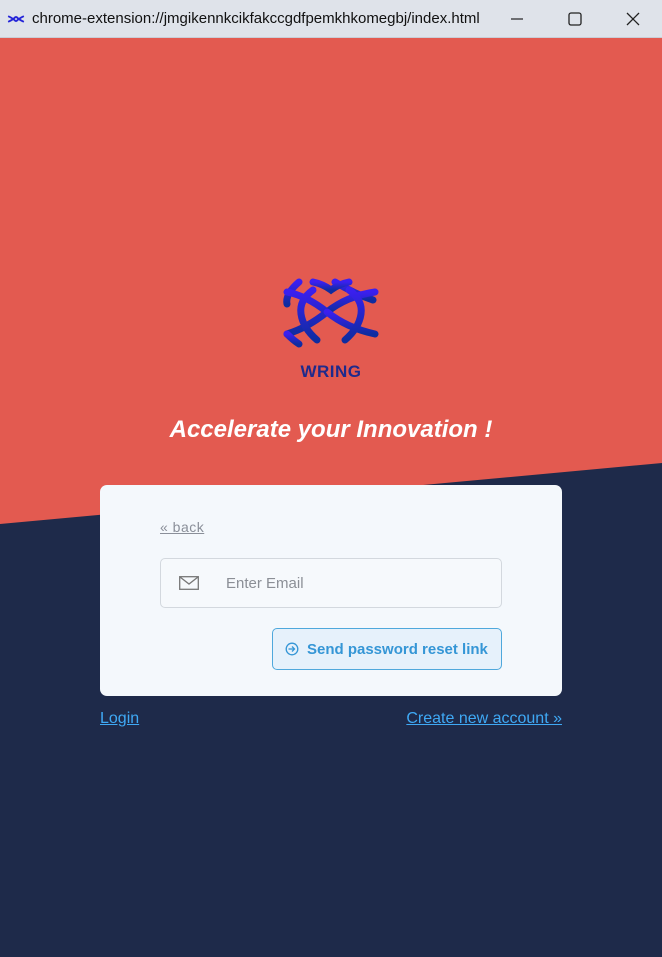 Image resolution: width=662 pixels, height=957 pixels. I want to click on sign-in-arrow-icon, so click(292, 649).